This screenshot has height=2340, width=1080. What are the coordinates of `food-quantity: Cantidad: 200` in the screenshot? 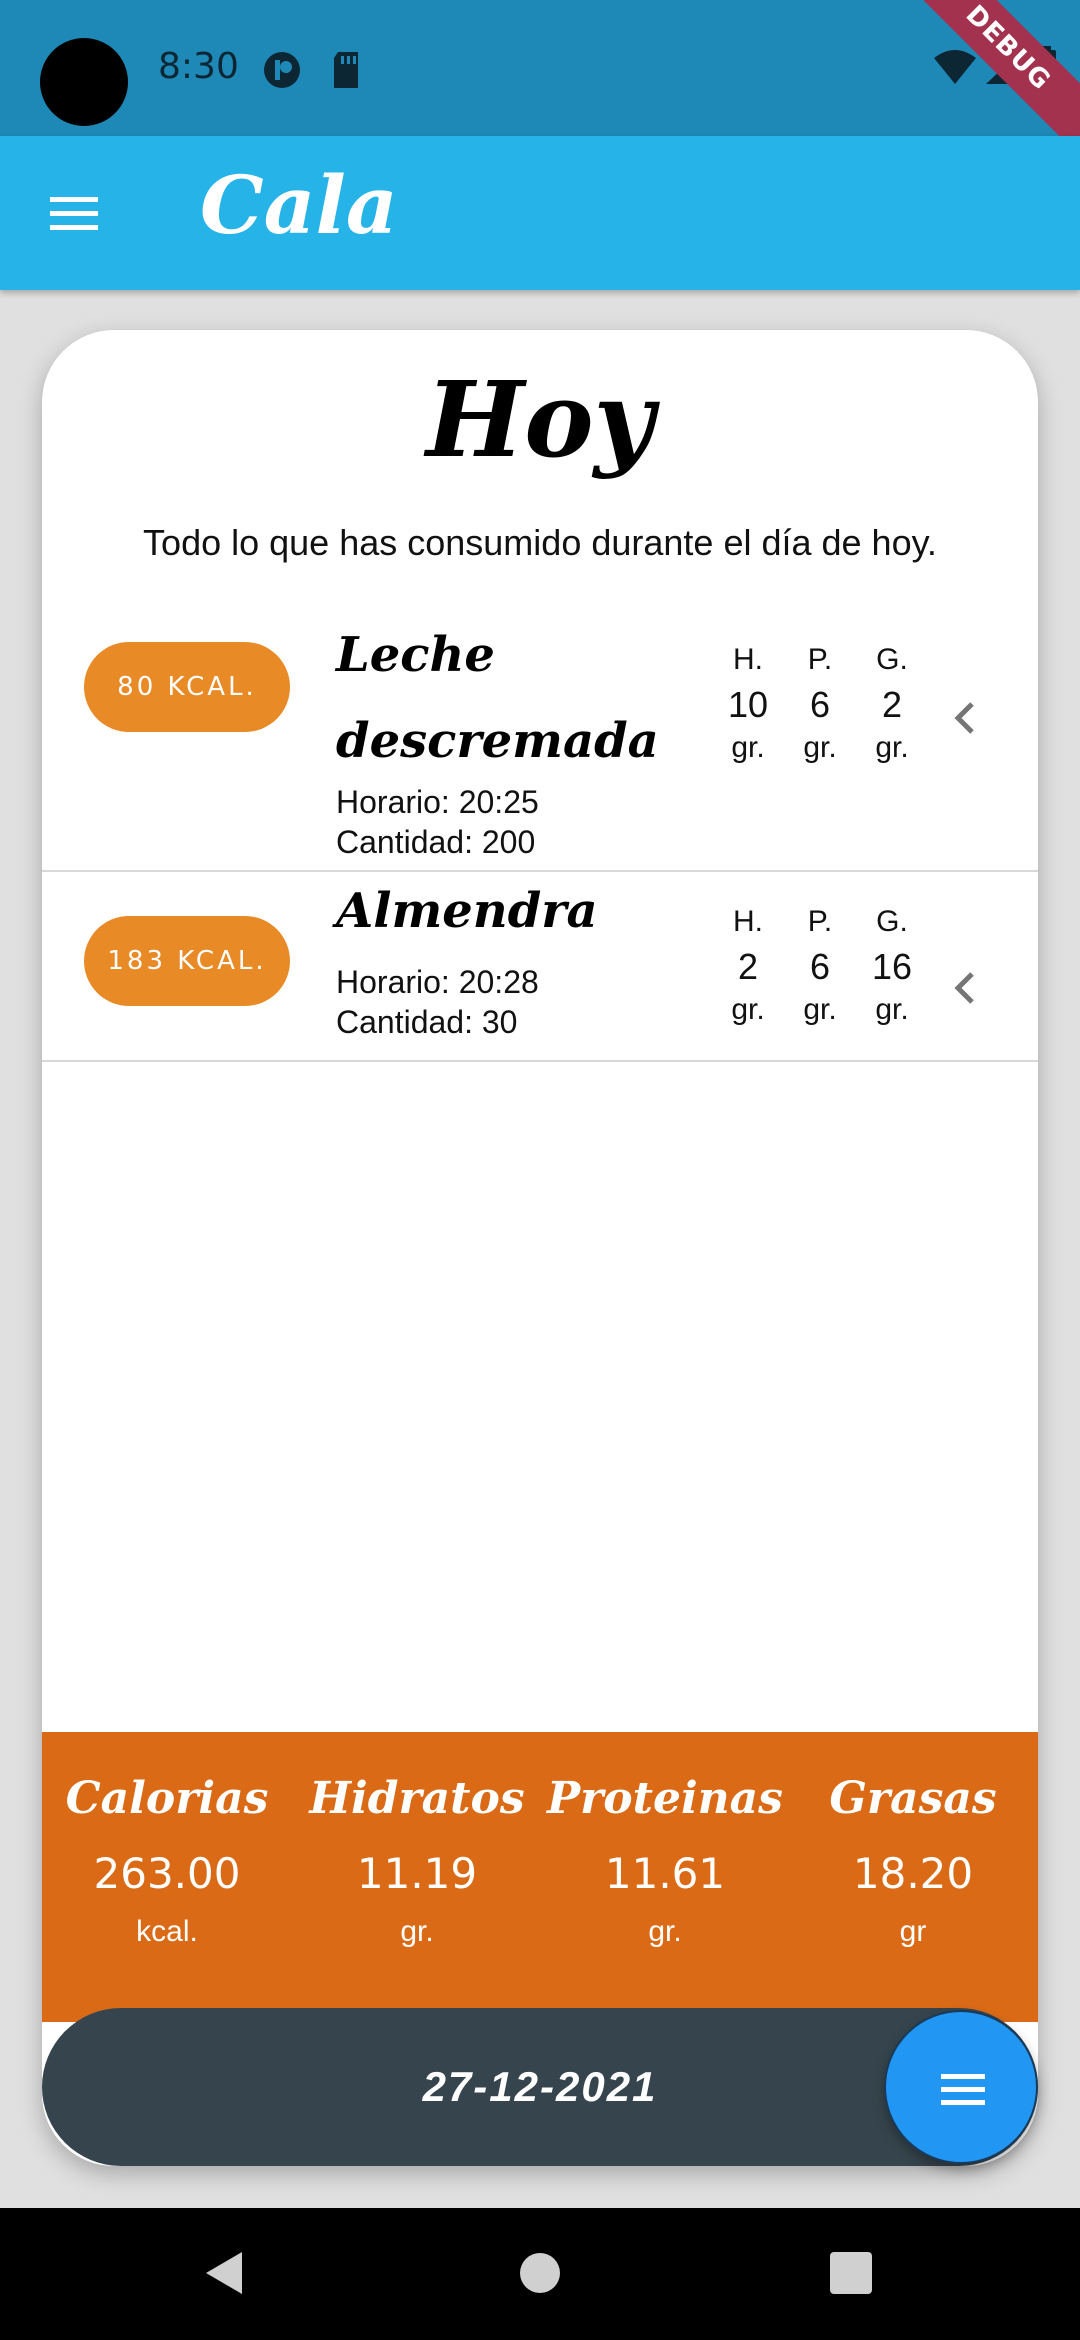 It's located at (436, 842).